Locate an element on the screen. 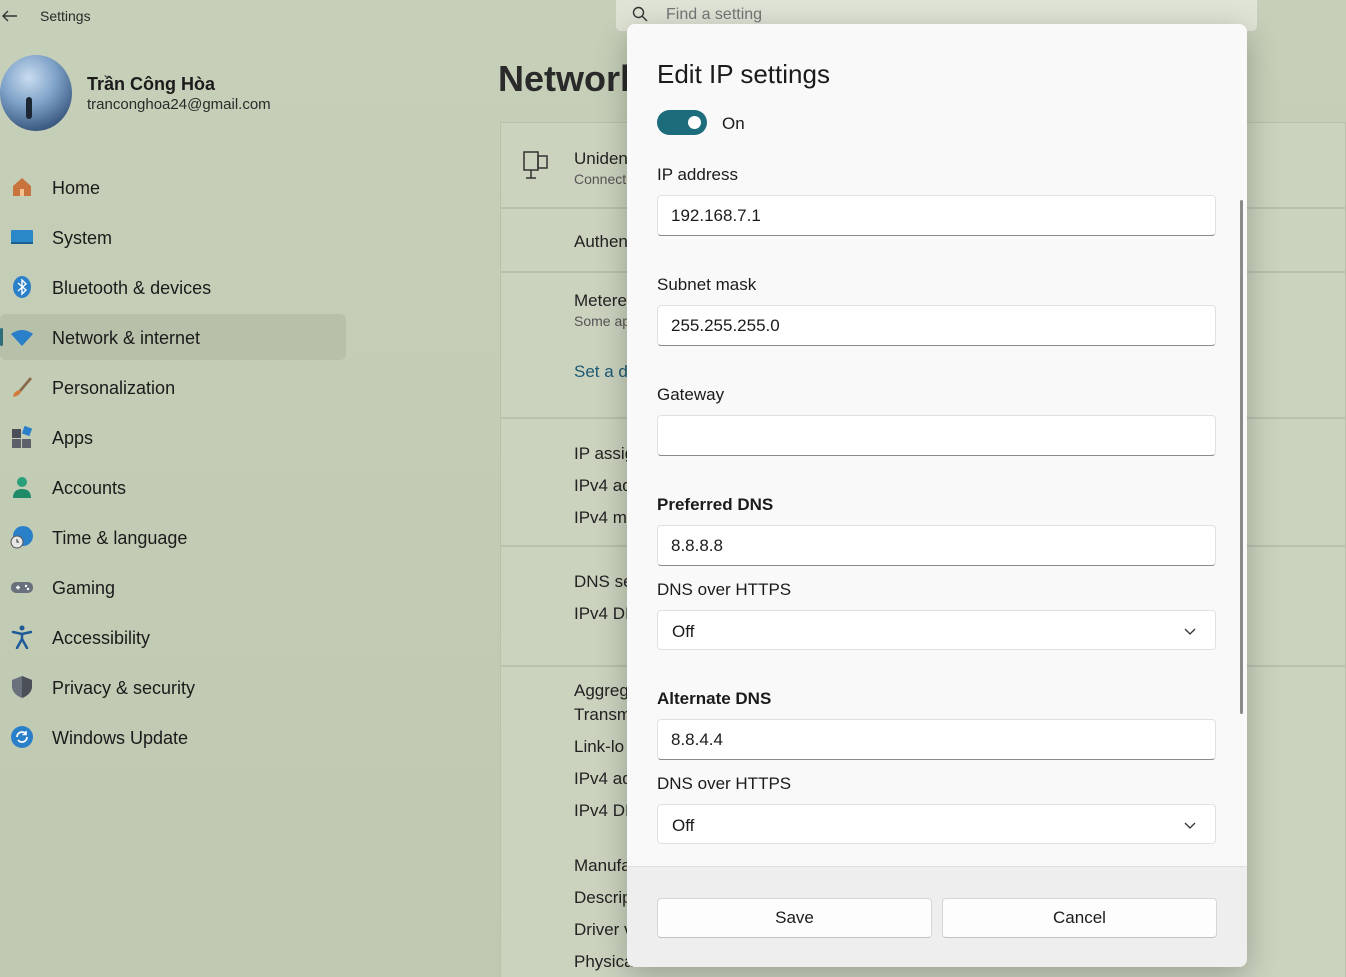  link-local-label: Link-lo is located at coordinates (599, 746).